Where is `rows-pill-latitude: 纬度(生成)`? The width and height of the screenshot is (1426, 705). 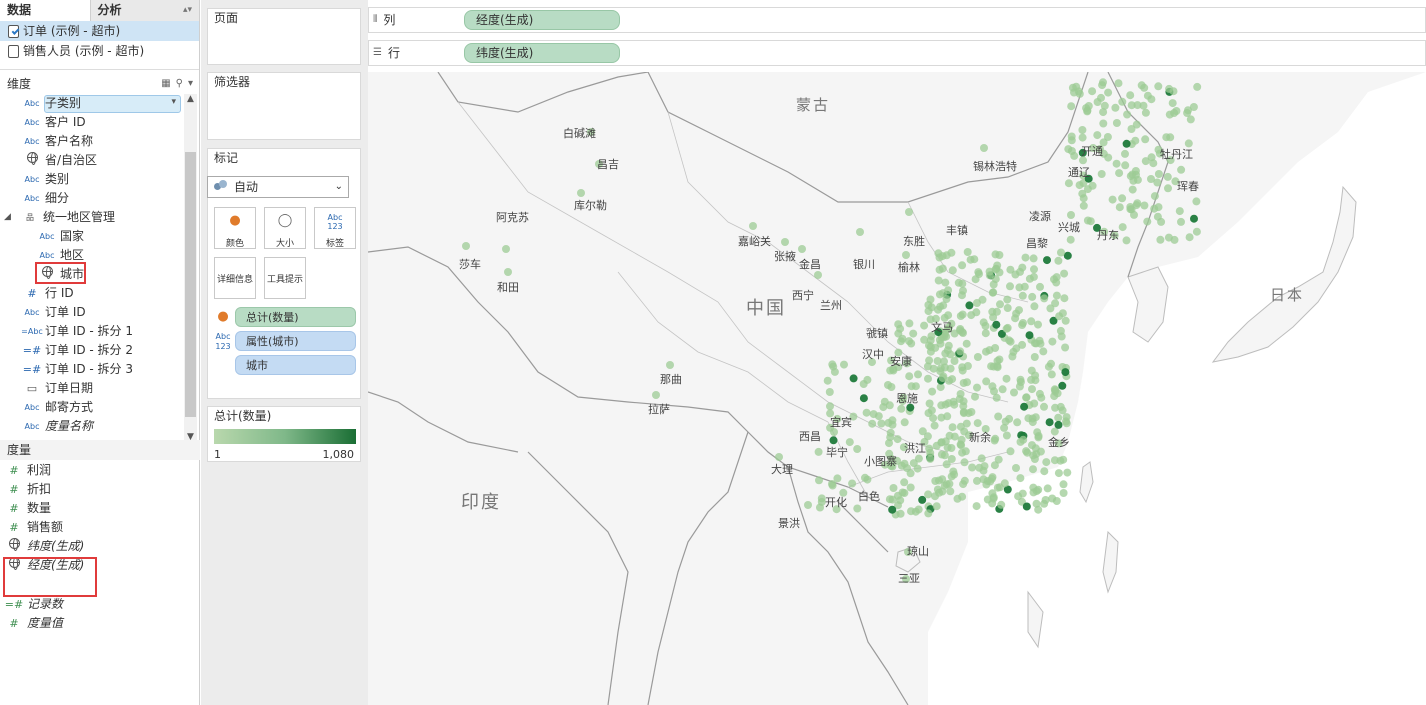
rows-pill-latitude: 纬度(生成) is located at coordinates (542, 53).